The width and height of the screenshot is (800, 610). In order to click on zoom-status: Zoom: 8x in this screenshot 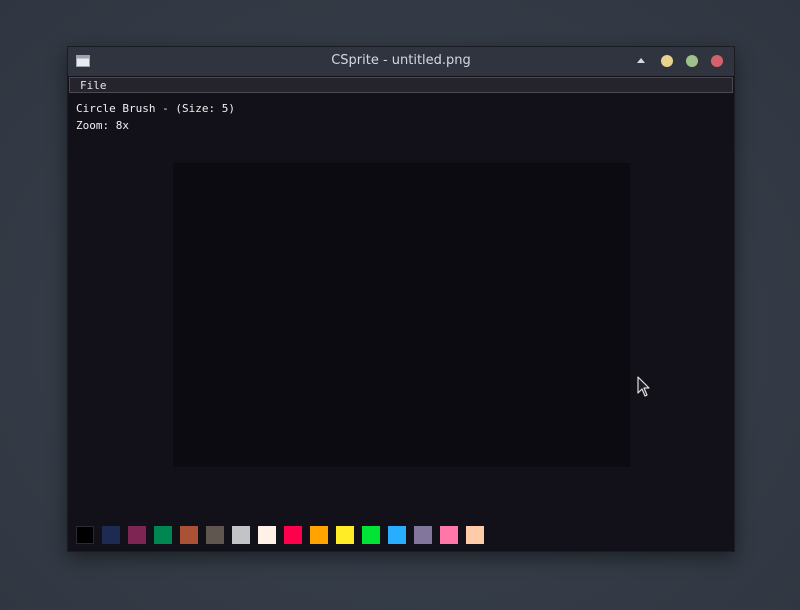, I will do `click(102, 125)`.